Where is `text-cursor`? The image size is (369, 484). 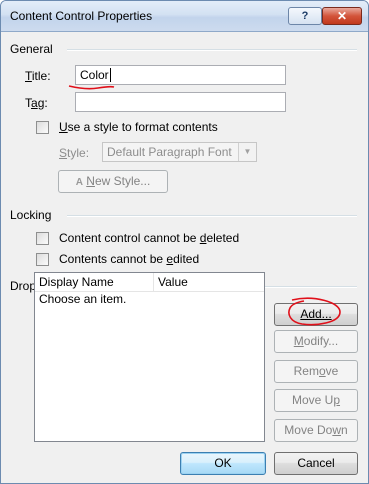 text-cursor is located at coordinates (110, 75).